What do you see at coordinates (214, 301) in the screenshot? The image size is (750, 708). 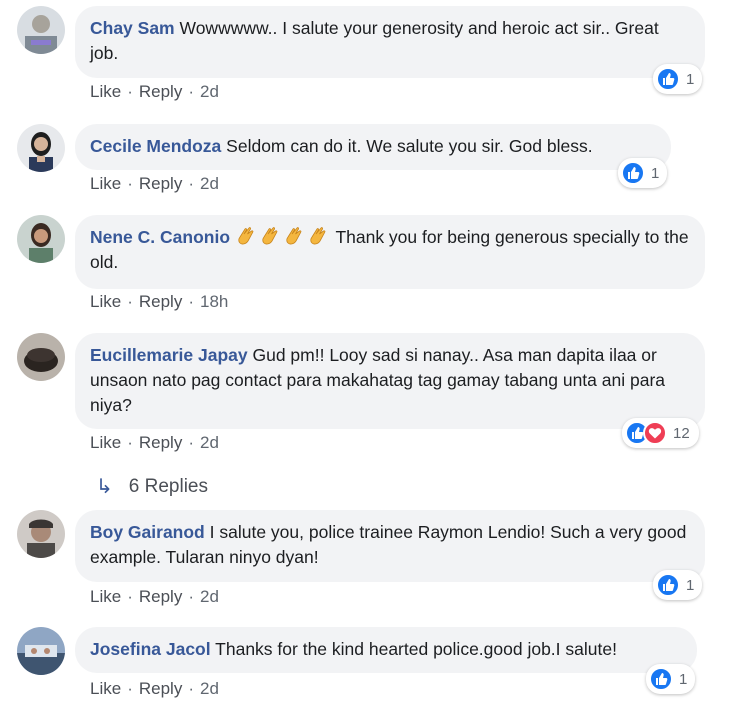 I see `comment-time: 18h` at bounding box center [214, 301].